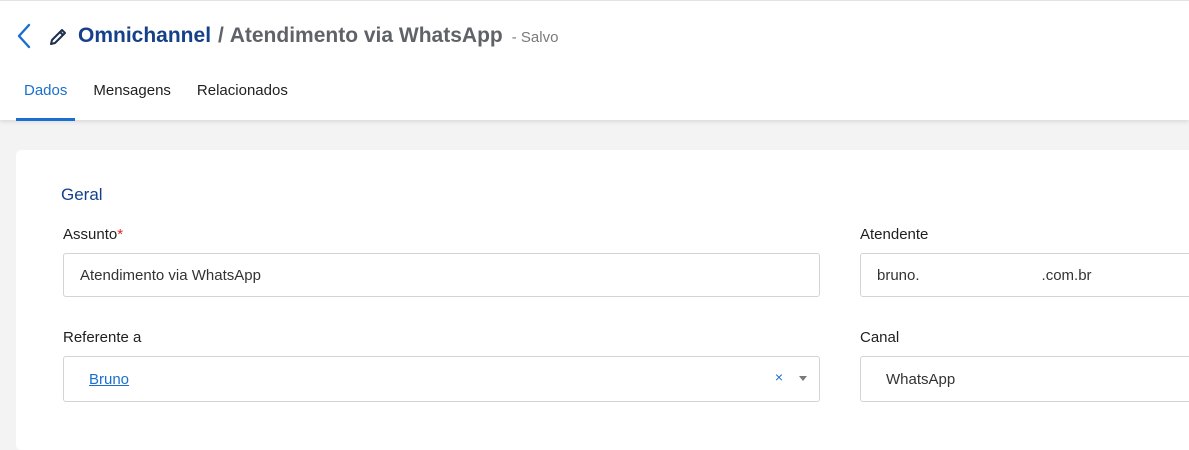 The height and width of the screenshot is (450, 1189). I want to click on chevron-left-icon, so click(24, 36).